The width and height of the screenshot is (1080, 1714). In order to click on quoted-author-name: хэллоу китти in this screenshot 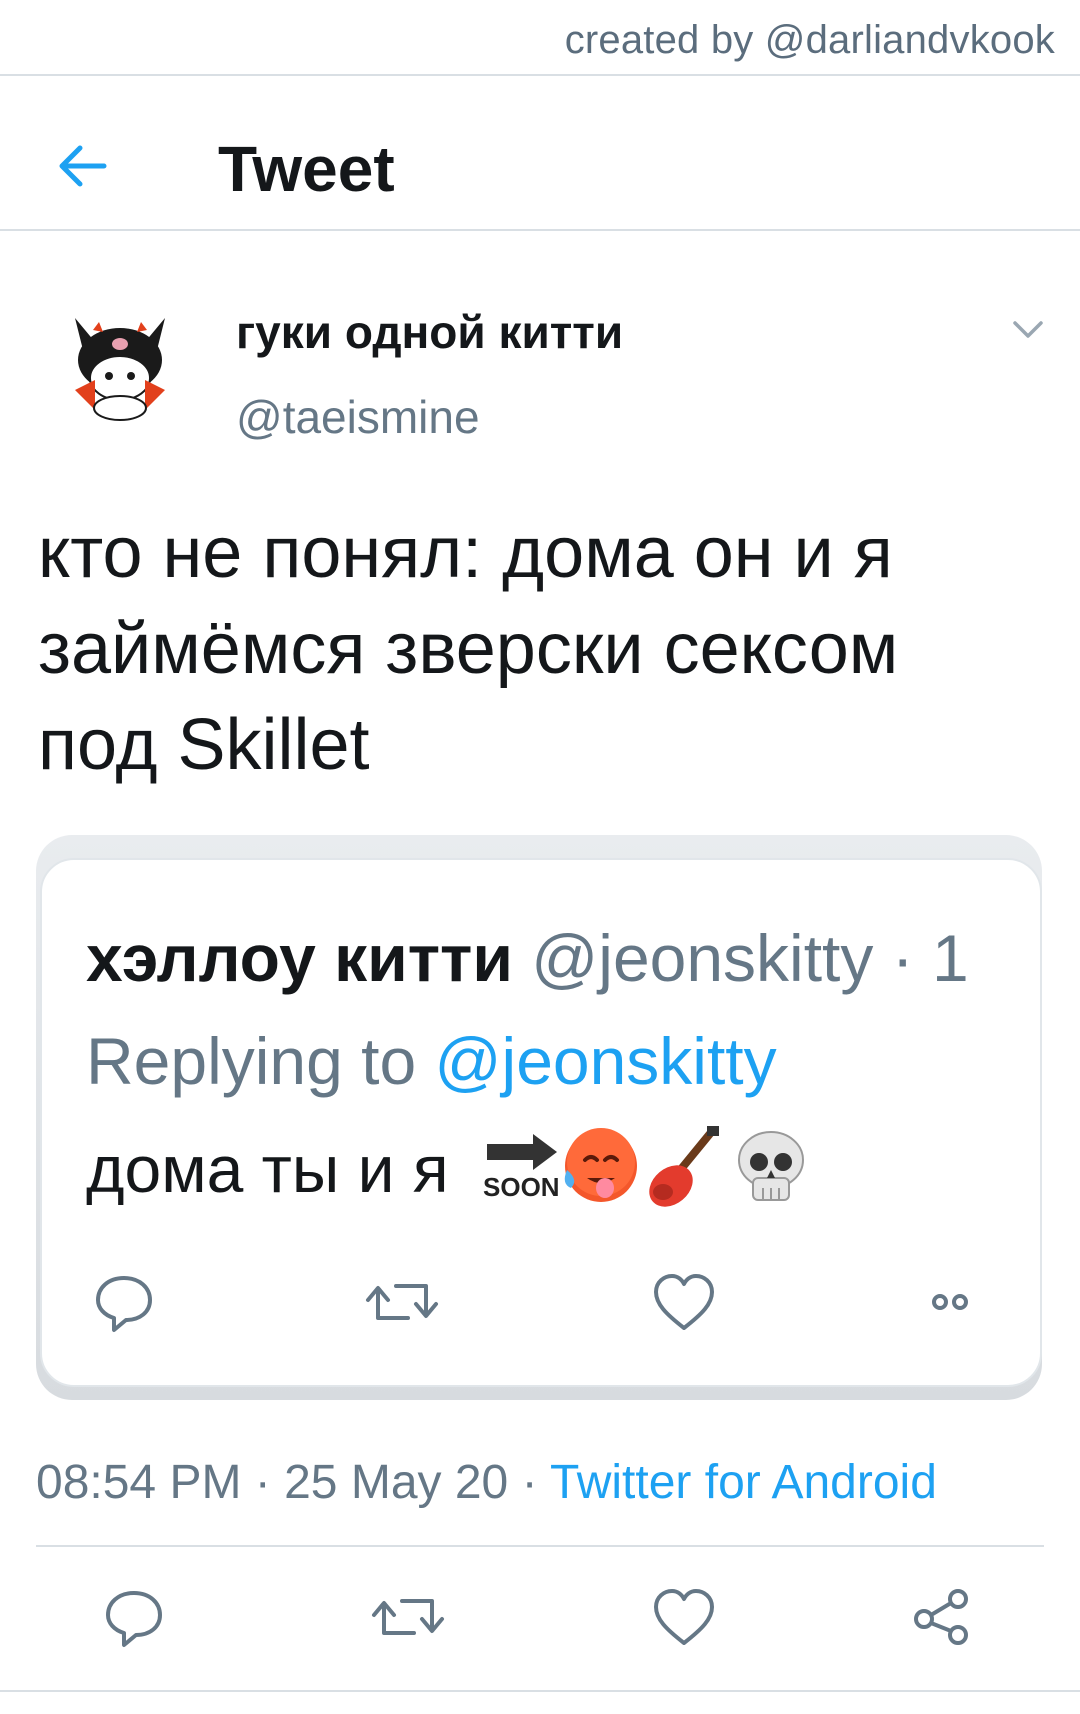, I will do `click(299, 958)`.